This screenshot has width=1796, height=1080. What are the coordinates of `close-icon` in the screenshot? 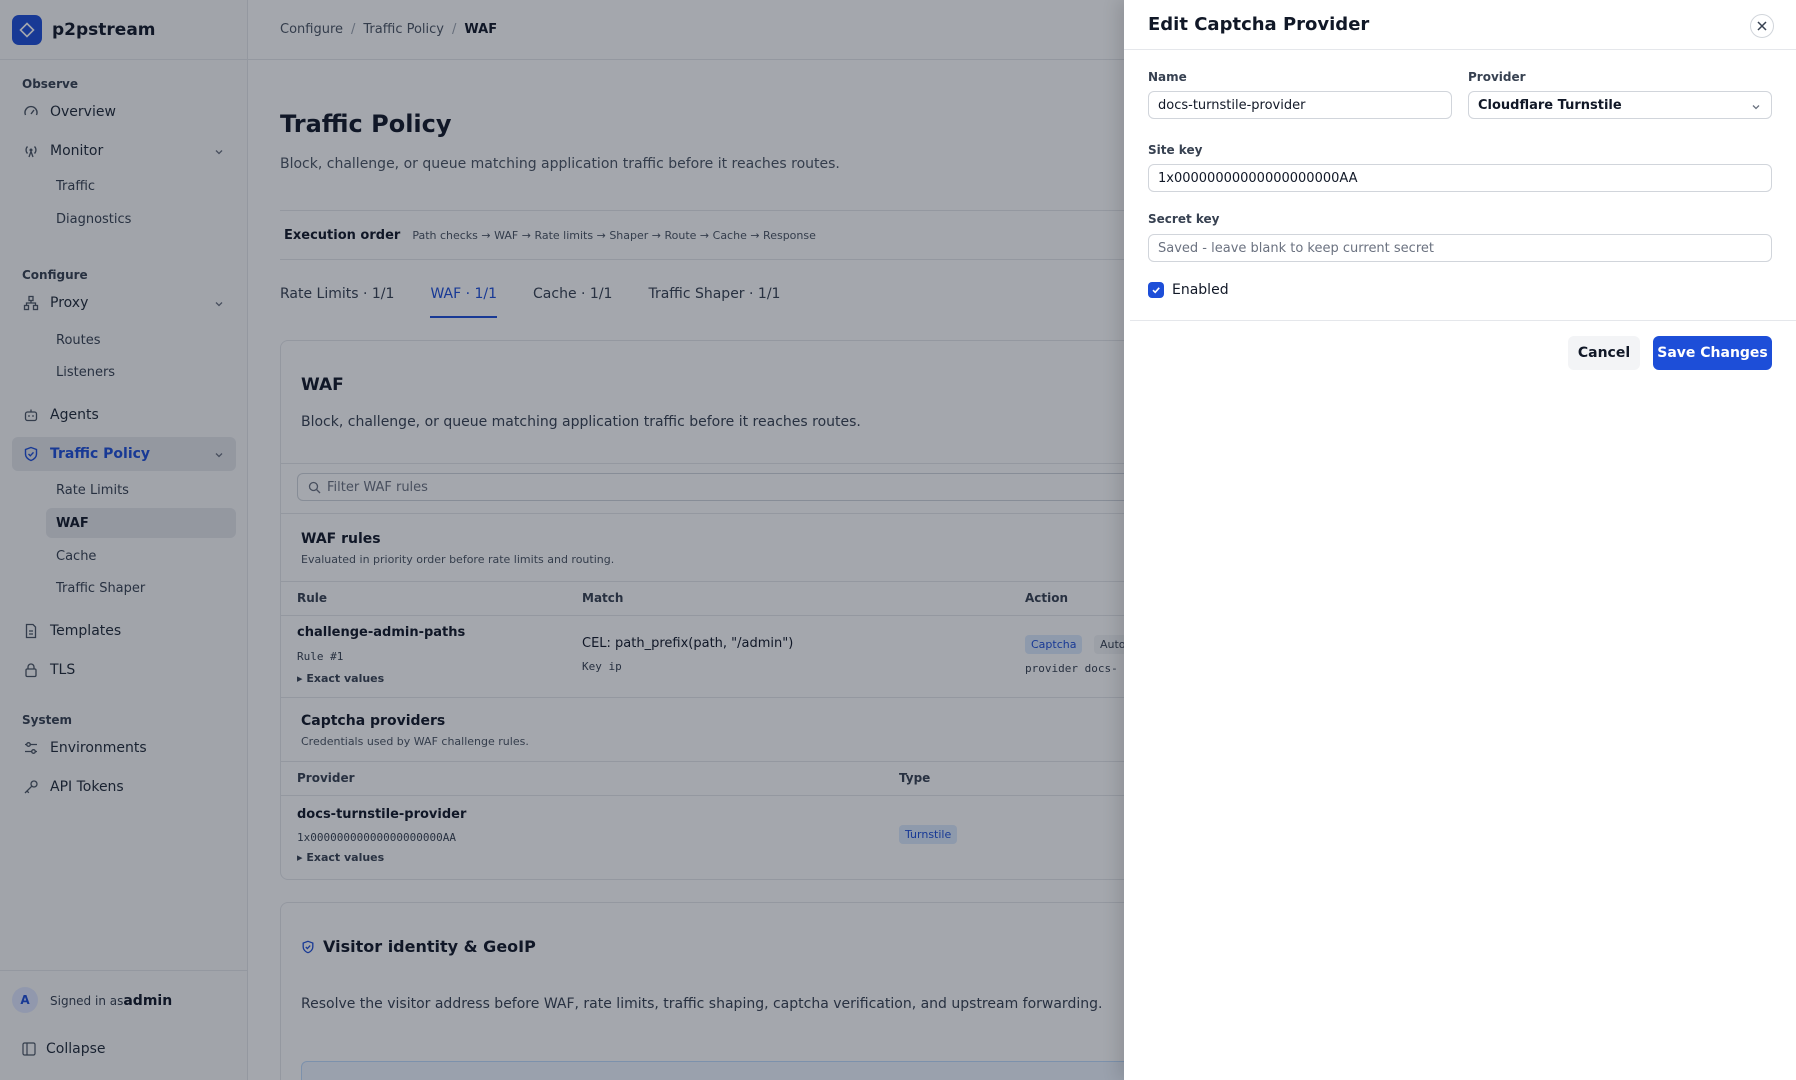 It's located at (1762, 26).